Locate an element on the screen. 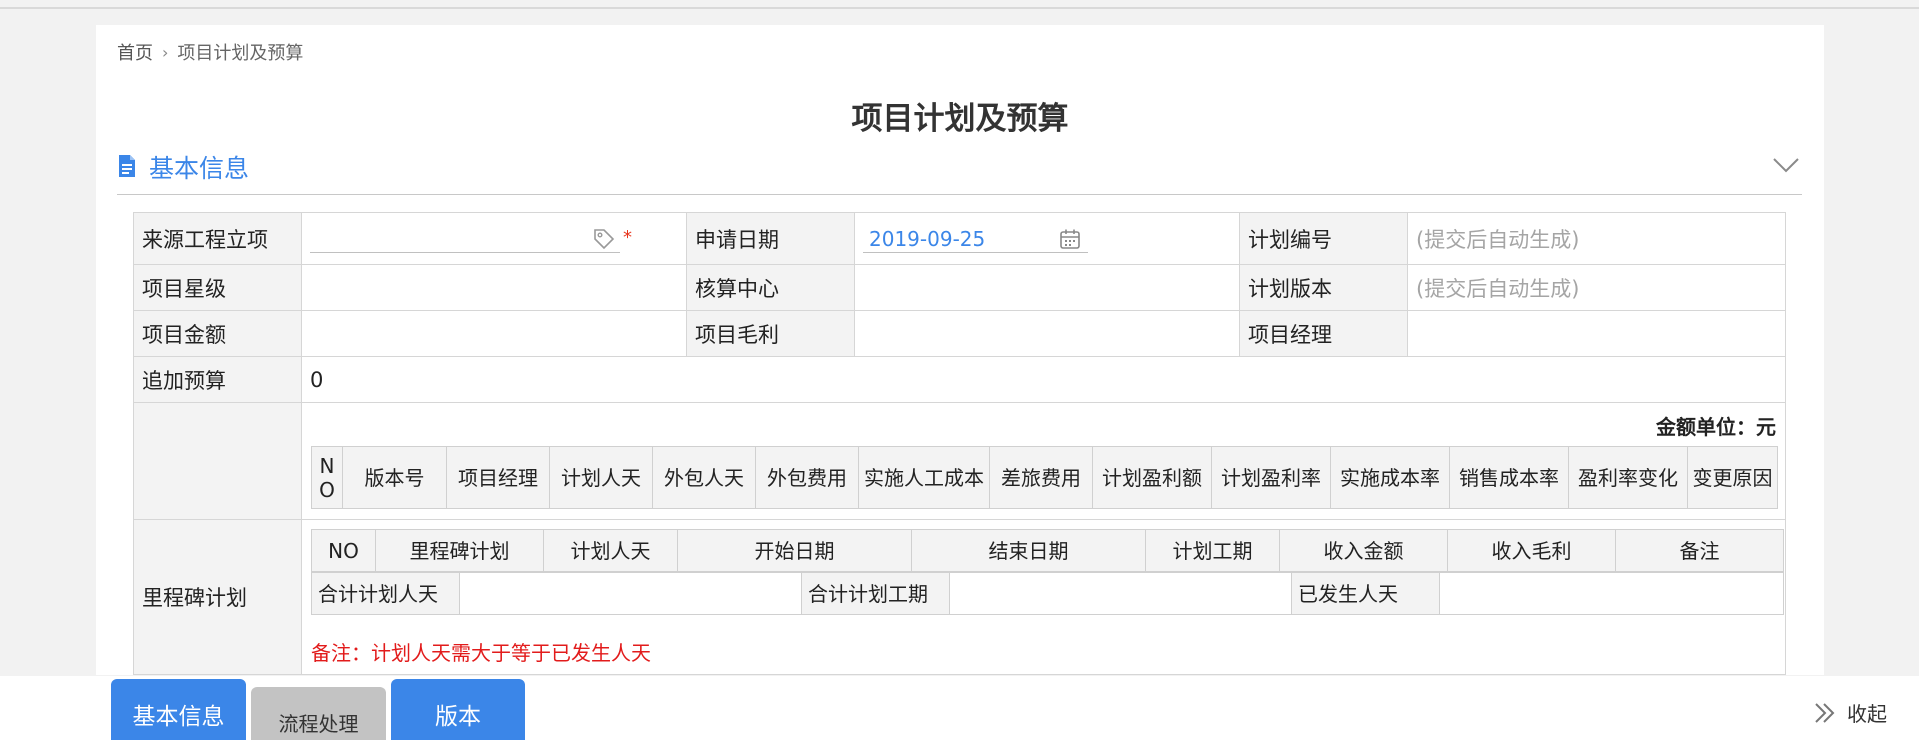 The image size is (1919, 740). plan-no-label: 计划编号 is located at coordinates (1323, 238).